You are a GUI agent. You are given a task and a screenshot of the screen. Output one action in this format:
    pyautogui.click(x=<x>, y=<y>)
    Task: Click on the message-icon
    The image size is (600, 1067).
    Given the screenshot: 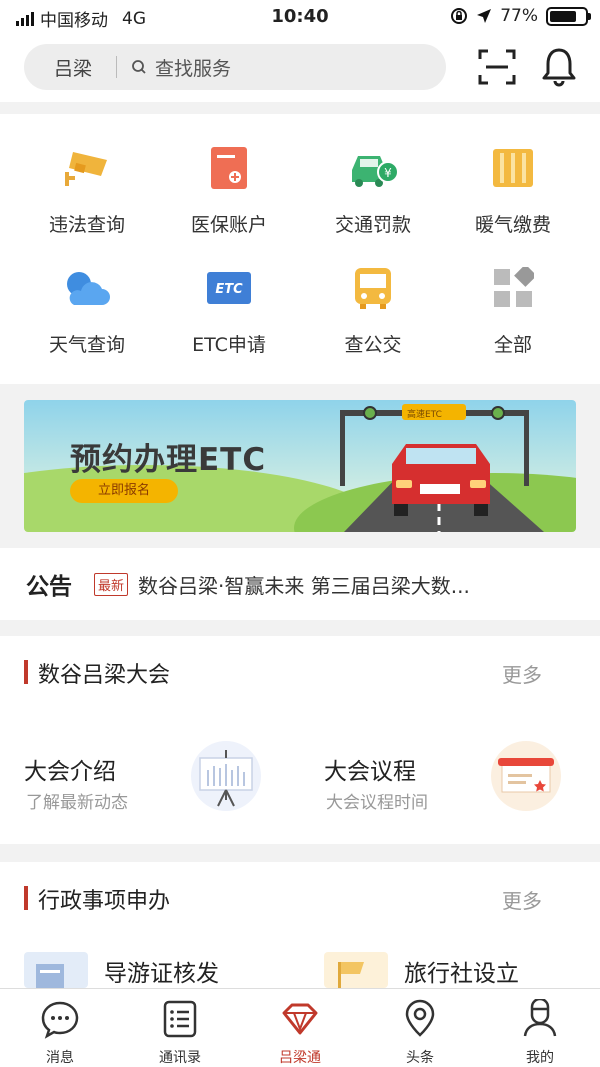 What is the action you would take?
    pyautogui.click(x=60, y=1020)
    